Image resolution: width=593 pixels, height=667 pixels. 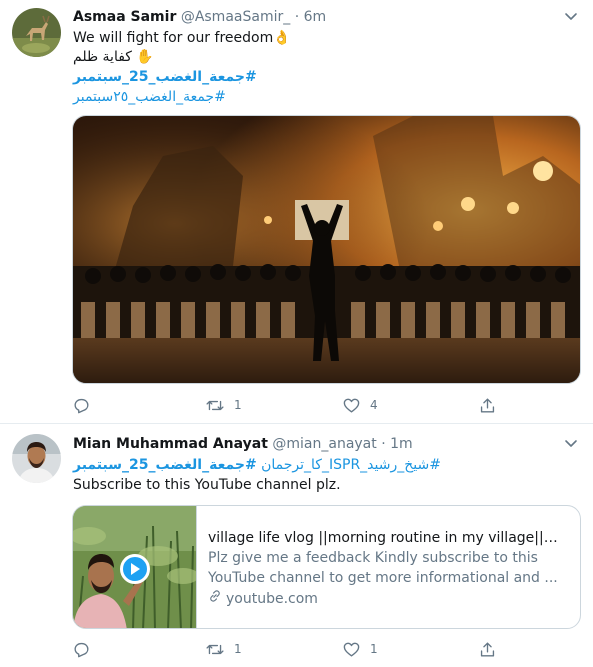 What do you see at coordinates (215, 599) in the screenshot?
I see `link-icon` at bounding box center [215, 599].